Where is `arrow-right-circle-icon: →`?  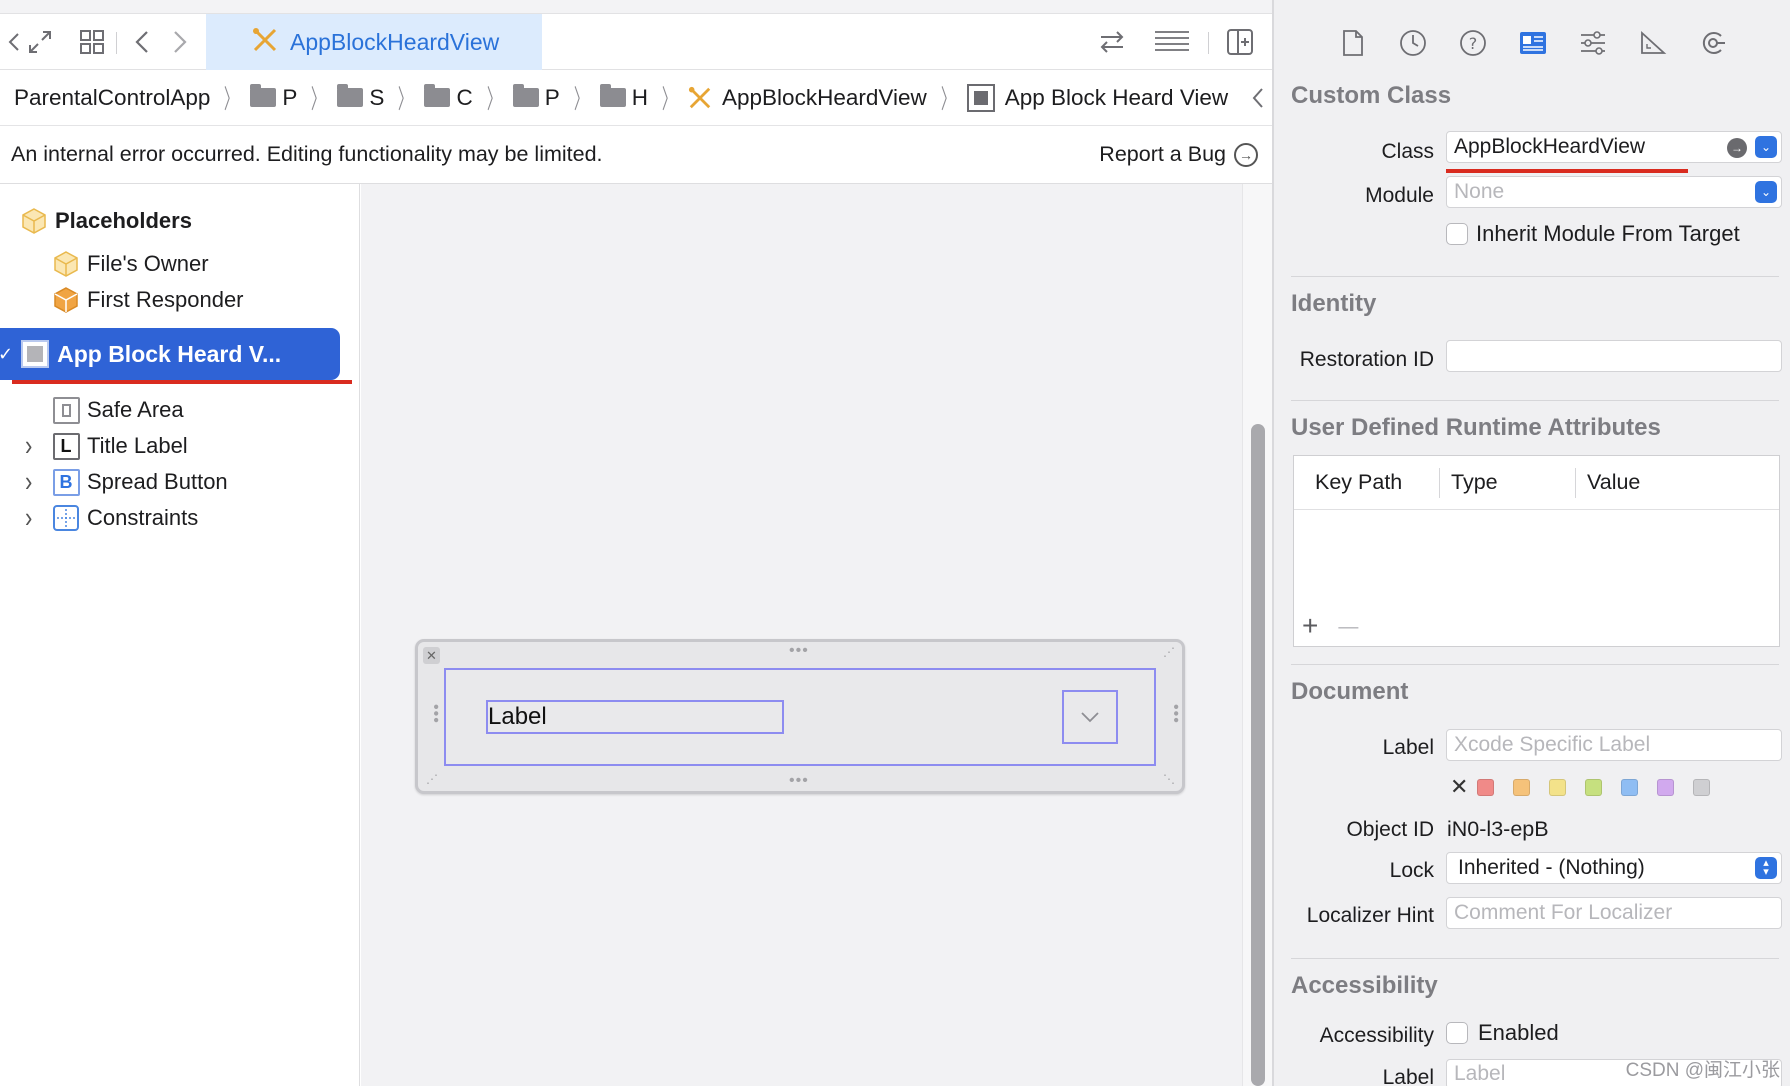
arrow-right-circle-icon: → is located at coordinates (1246, 154).